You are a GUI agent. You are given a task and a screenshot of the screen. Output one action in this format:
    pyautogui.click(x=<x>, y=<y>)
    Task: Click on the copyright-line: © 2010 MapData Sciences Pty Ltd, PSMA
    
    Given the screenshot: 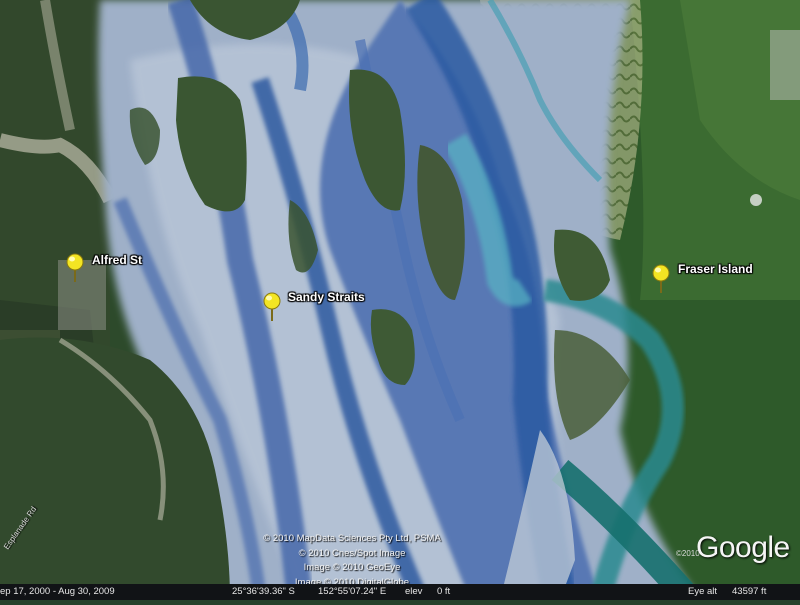 What is the action you would take?
    pyautogui.click(x=352, y=538)
    